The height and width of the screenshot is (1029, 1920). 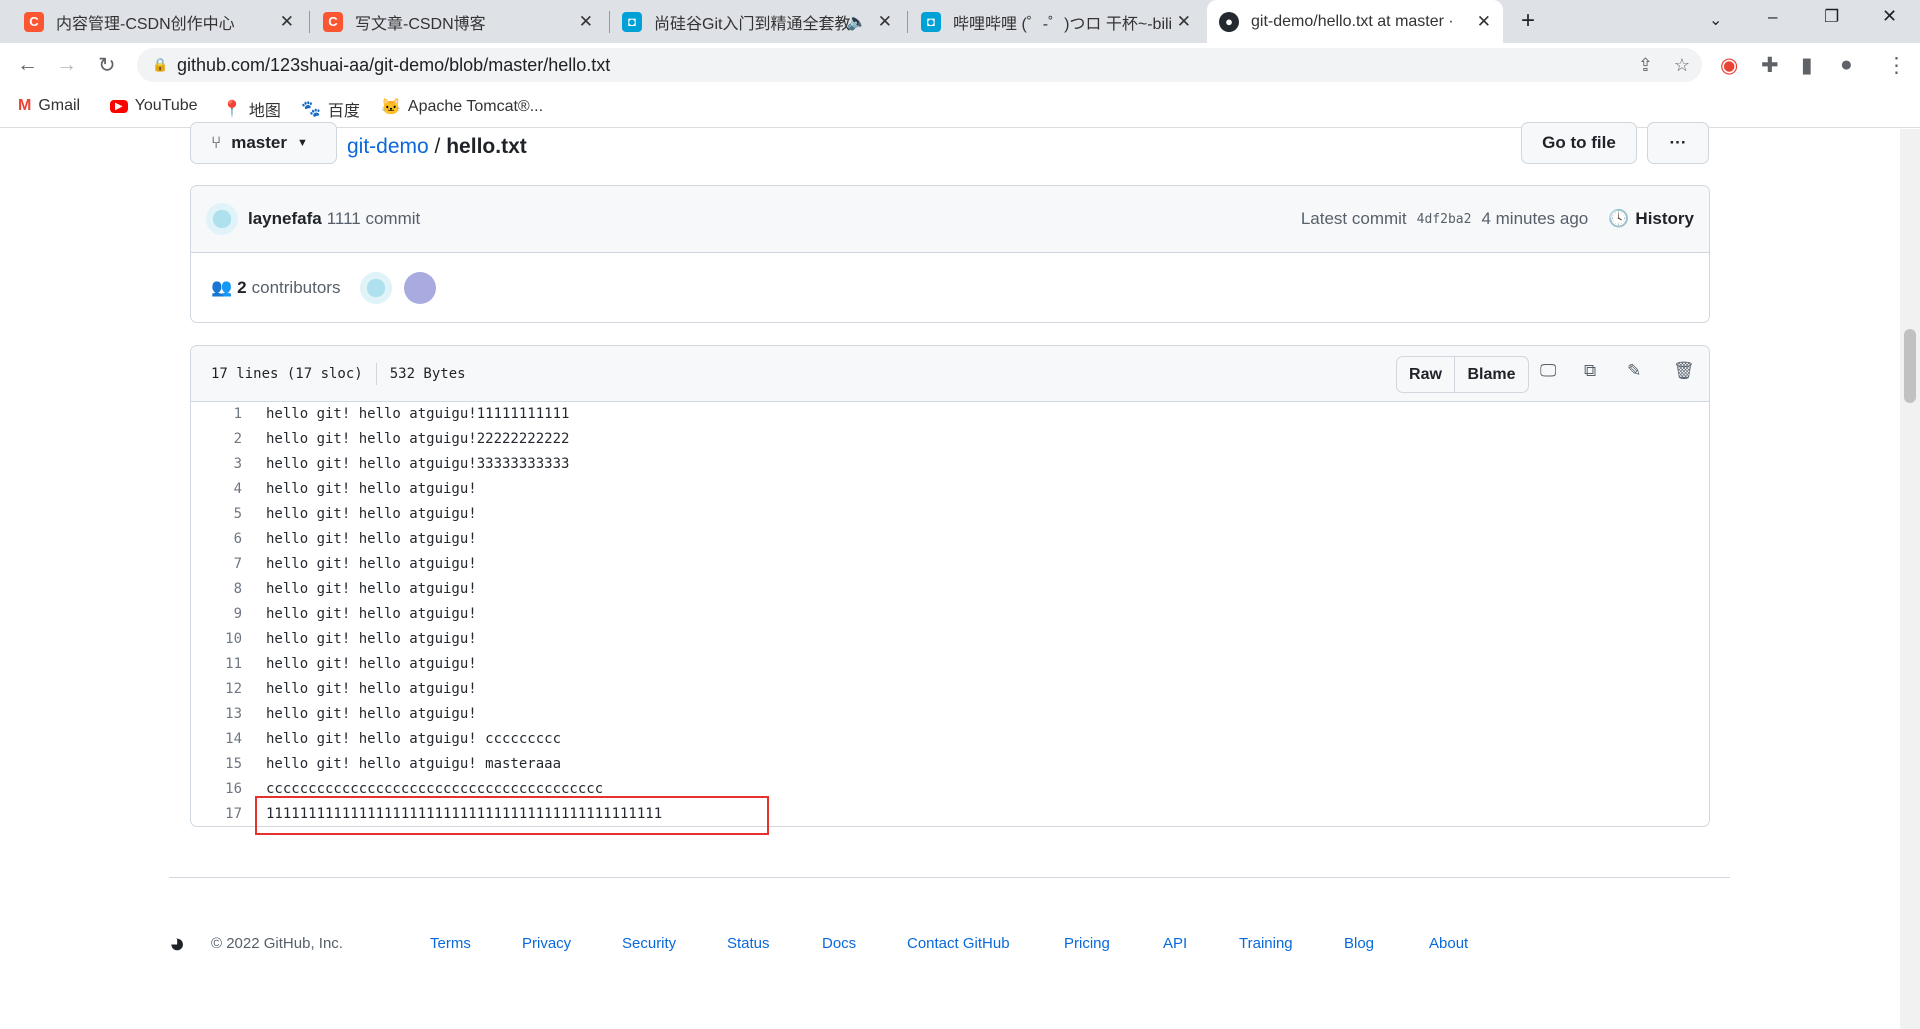 What do you see at coordinates (1175, 943) in the screenshot?
I see `footer-link-api: API` at bounding box center [1175, 943].